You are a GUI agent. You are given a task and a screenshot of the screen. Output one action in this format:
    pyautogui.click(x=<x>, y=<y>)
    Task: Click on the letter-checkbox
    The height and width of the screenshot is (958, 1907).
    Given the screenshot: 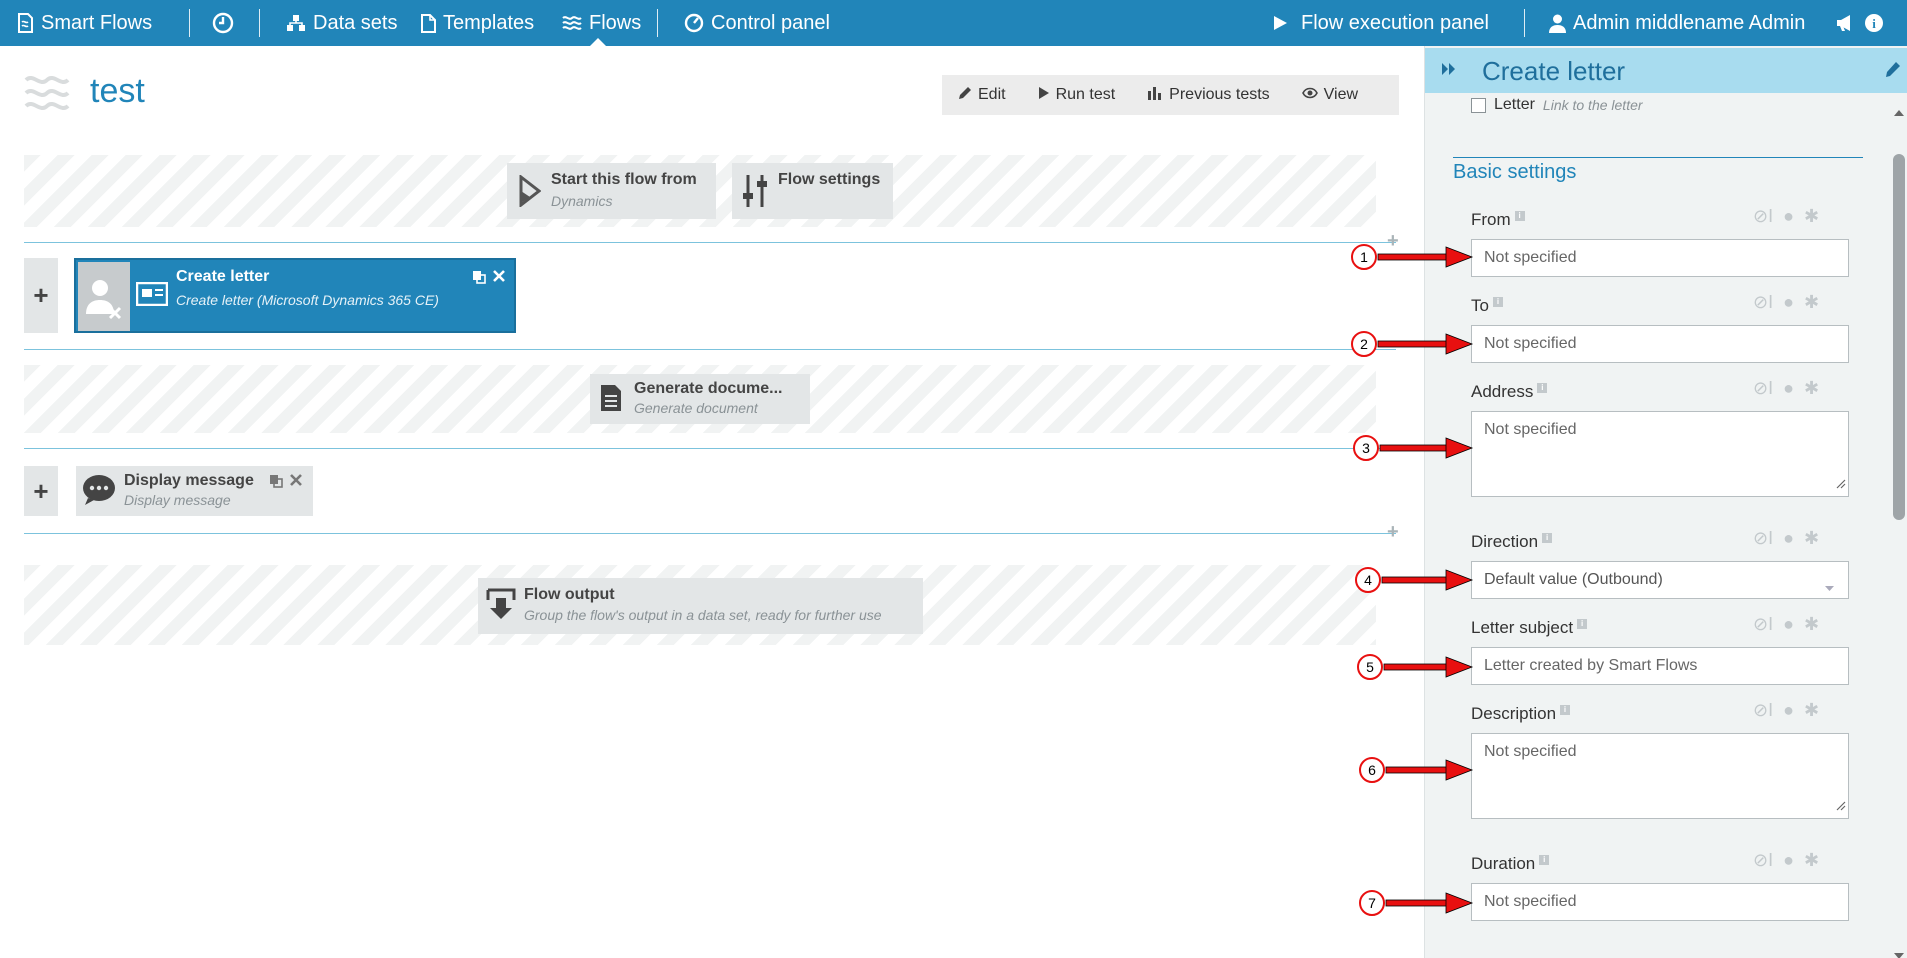 What is the action you would take?
    pyautogui.click(x=1478, y=105)
    